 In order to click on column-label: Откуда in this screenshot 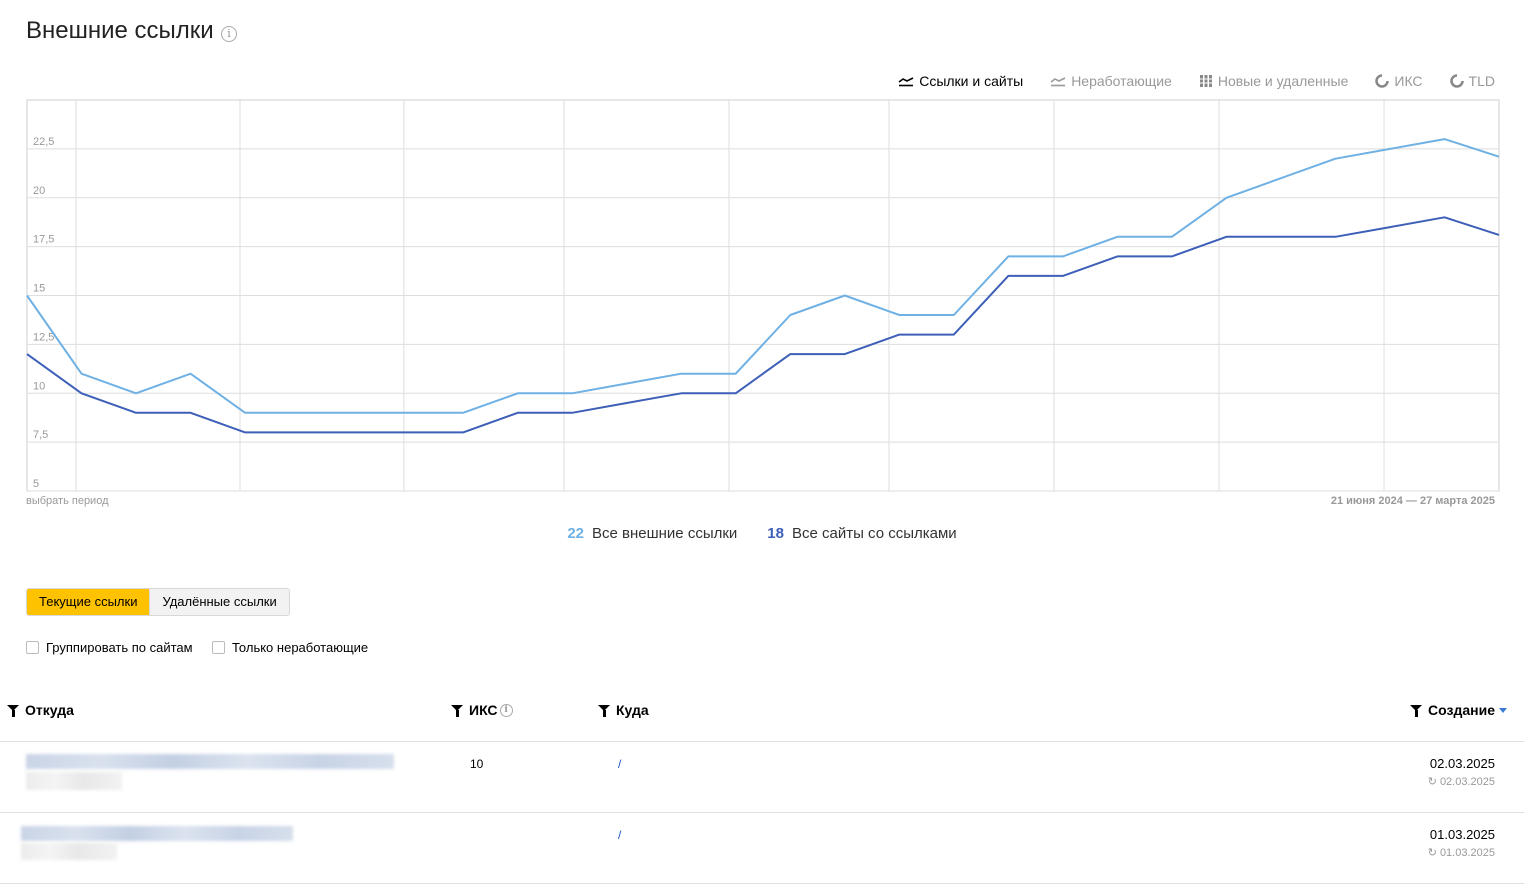, I will do `click(49, 710)`.